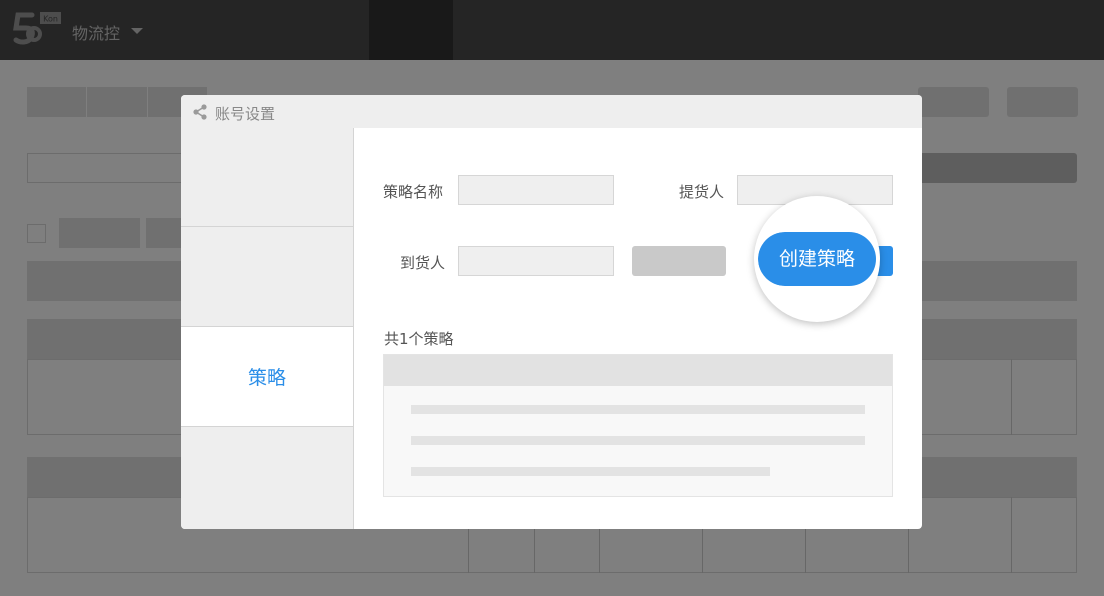 The image size is (1104, 596). I want to click on pickup-person-label: 提货人, so click(702, 192).